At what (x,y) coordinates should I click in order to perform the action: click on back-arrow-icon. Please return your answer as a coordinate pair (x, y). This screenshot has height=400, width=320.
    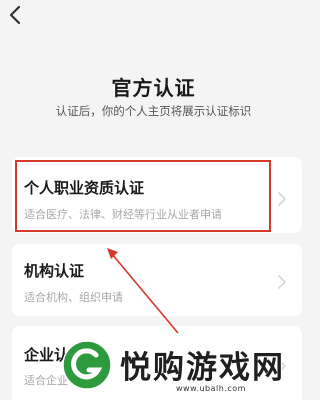
    Looking at the image, I should click on (15, 15).